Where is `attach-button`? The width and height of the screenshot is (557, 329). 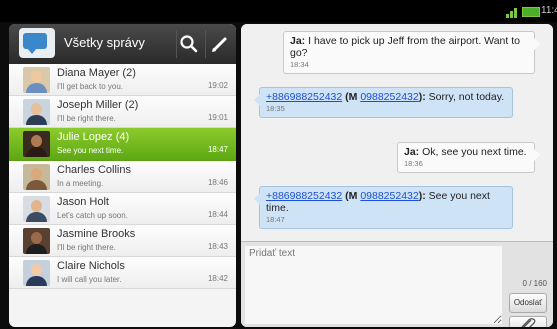
attach-button is located at coordinates (528, 321).